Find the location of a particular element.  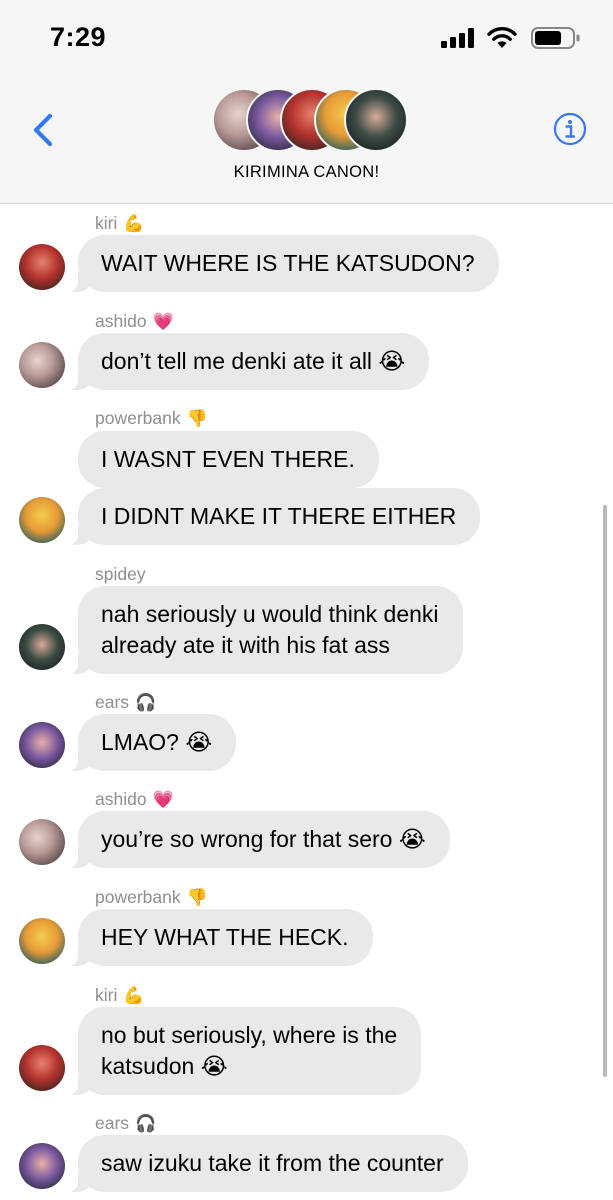

message-bubble: don’t tell me denki ate it all 😭 is located at coordinates (248, 361).